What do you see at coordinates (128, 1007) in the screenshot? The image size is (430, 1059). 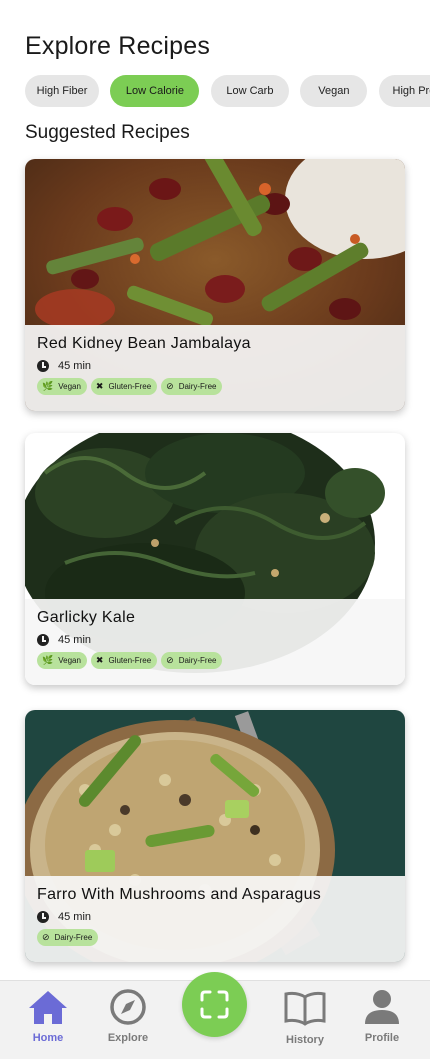 I see `compass-icon` at bounding box center [128, 1007].